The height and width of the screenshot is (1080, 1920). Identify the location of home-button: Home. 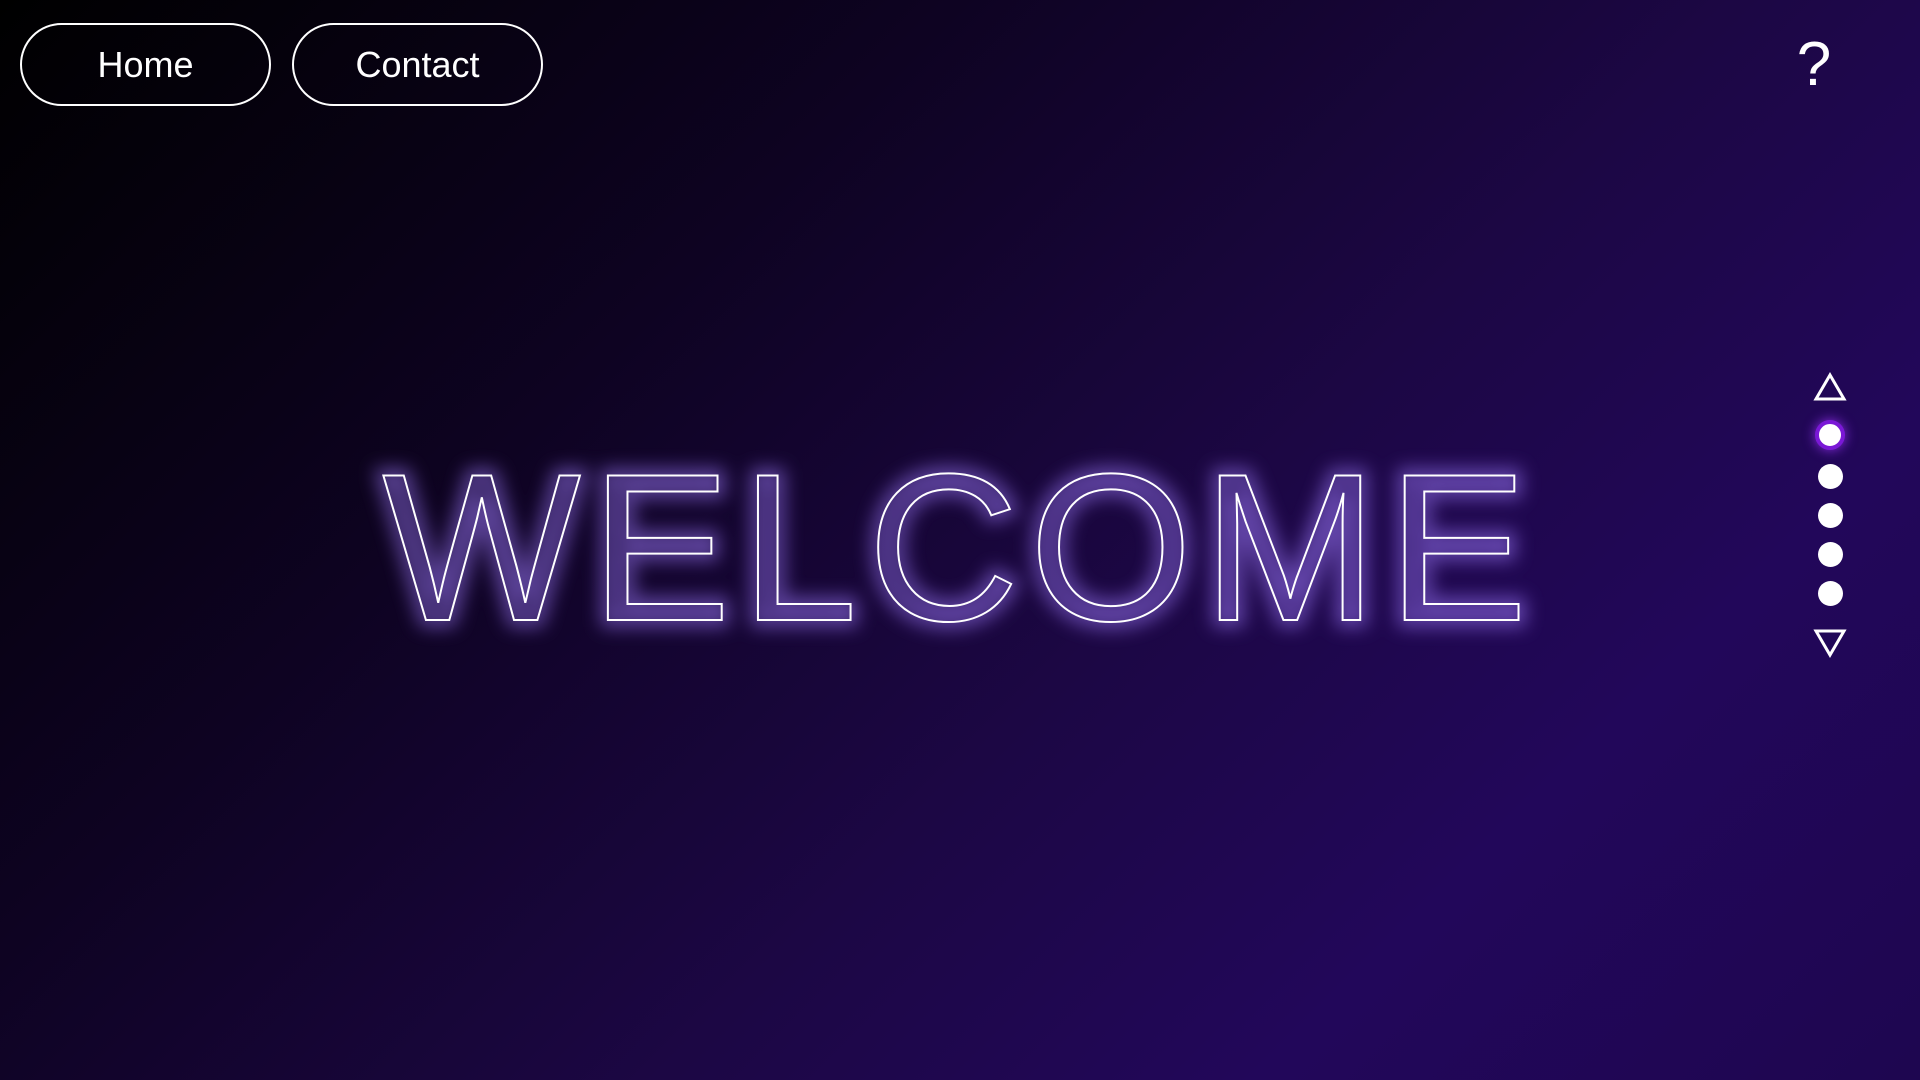
(145, 64).